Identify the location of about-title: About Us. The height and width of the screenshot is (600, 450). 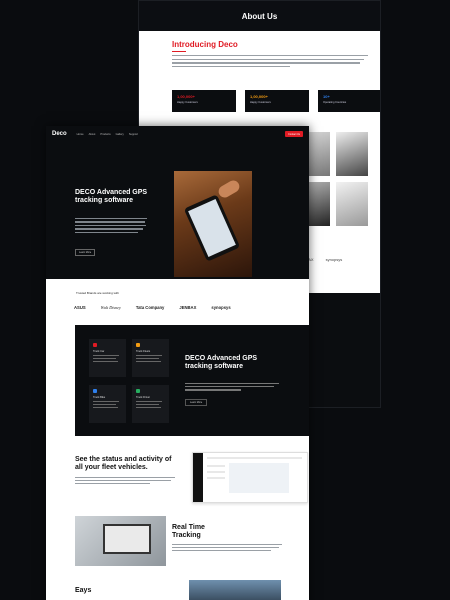
(259, 16).